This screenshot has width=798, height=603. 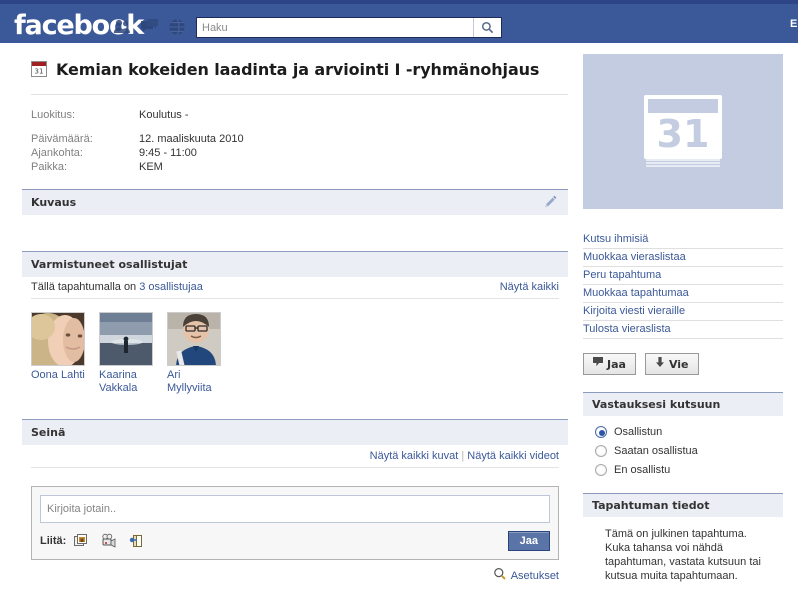 I want to click on wall-media-links: Näytä kaikki kuvat | Näytä kaikki videot, so click(x=295, y=456).